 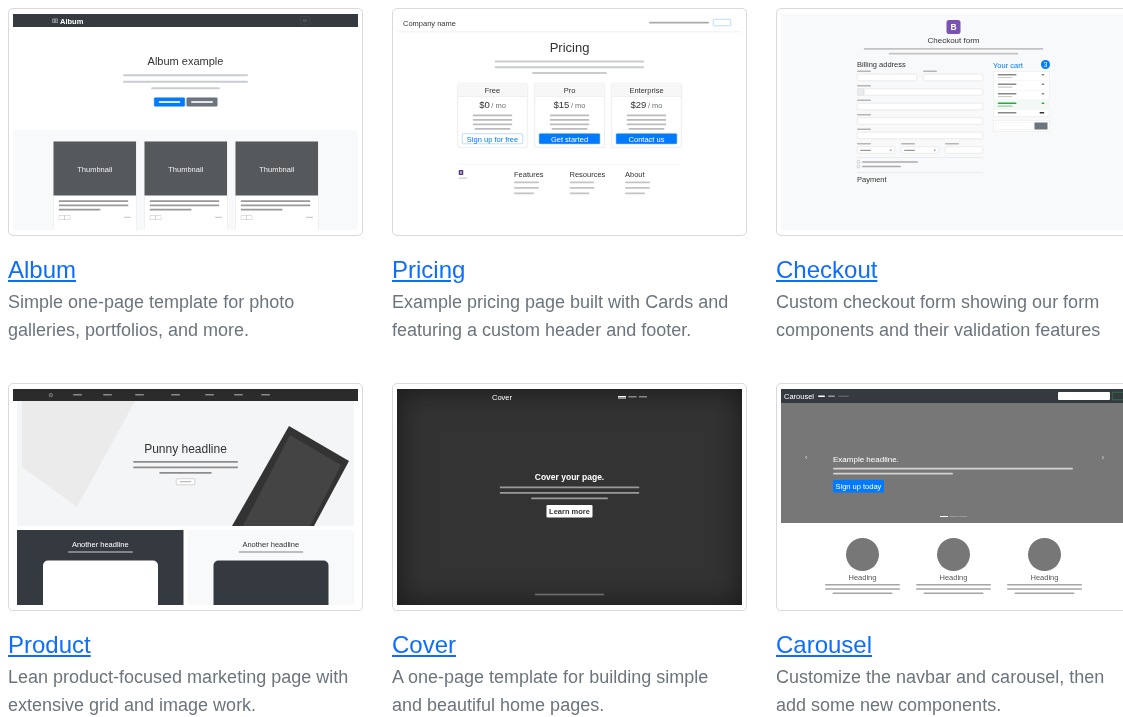 I want to click on example-link: Pricing, so click(x=429, y=270).